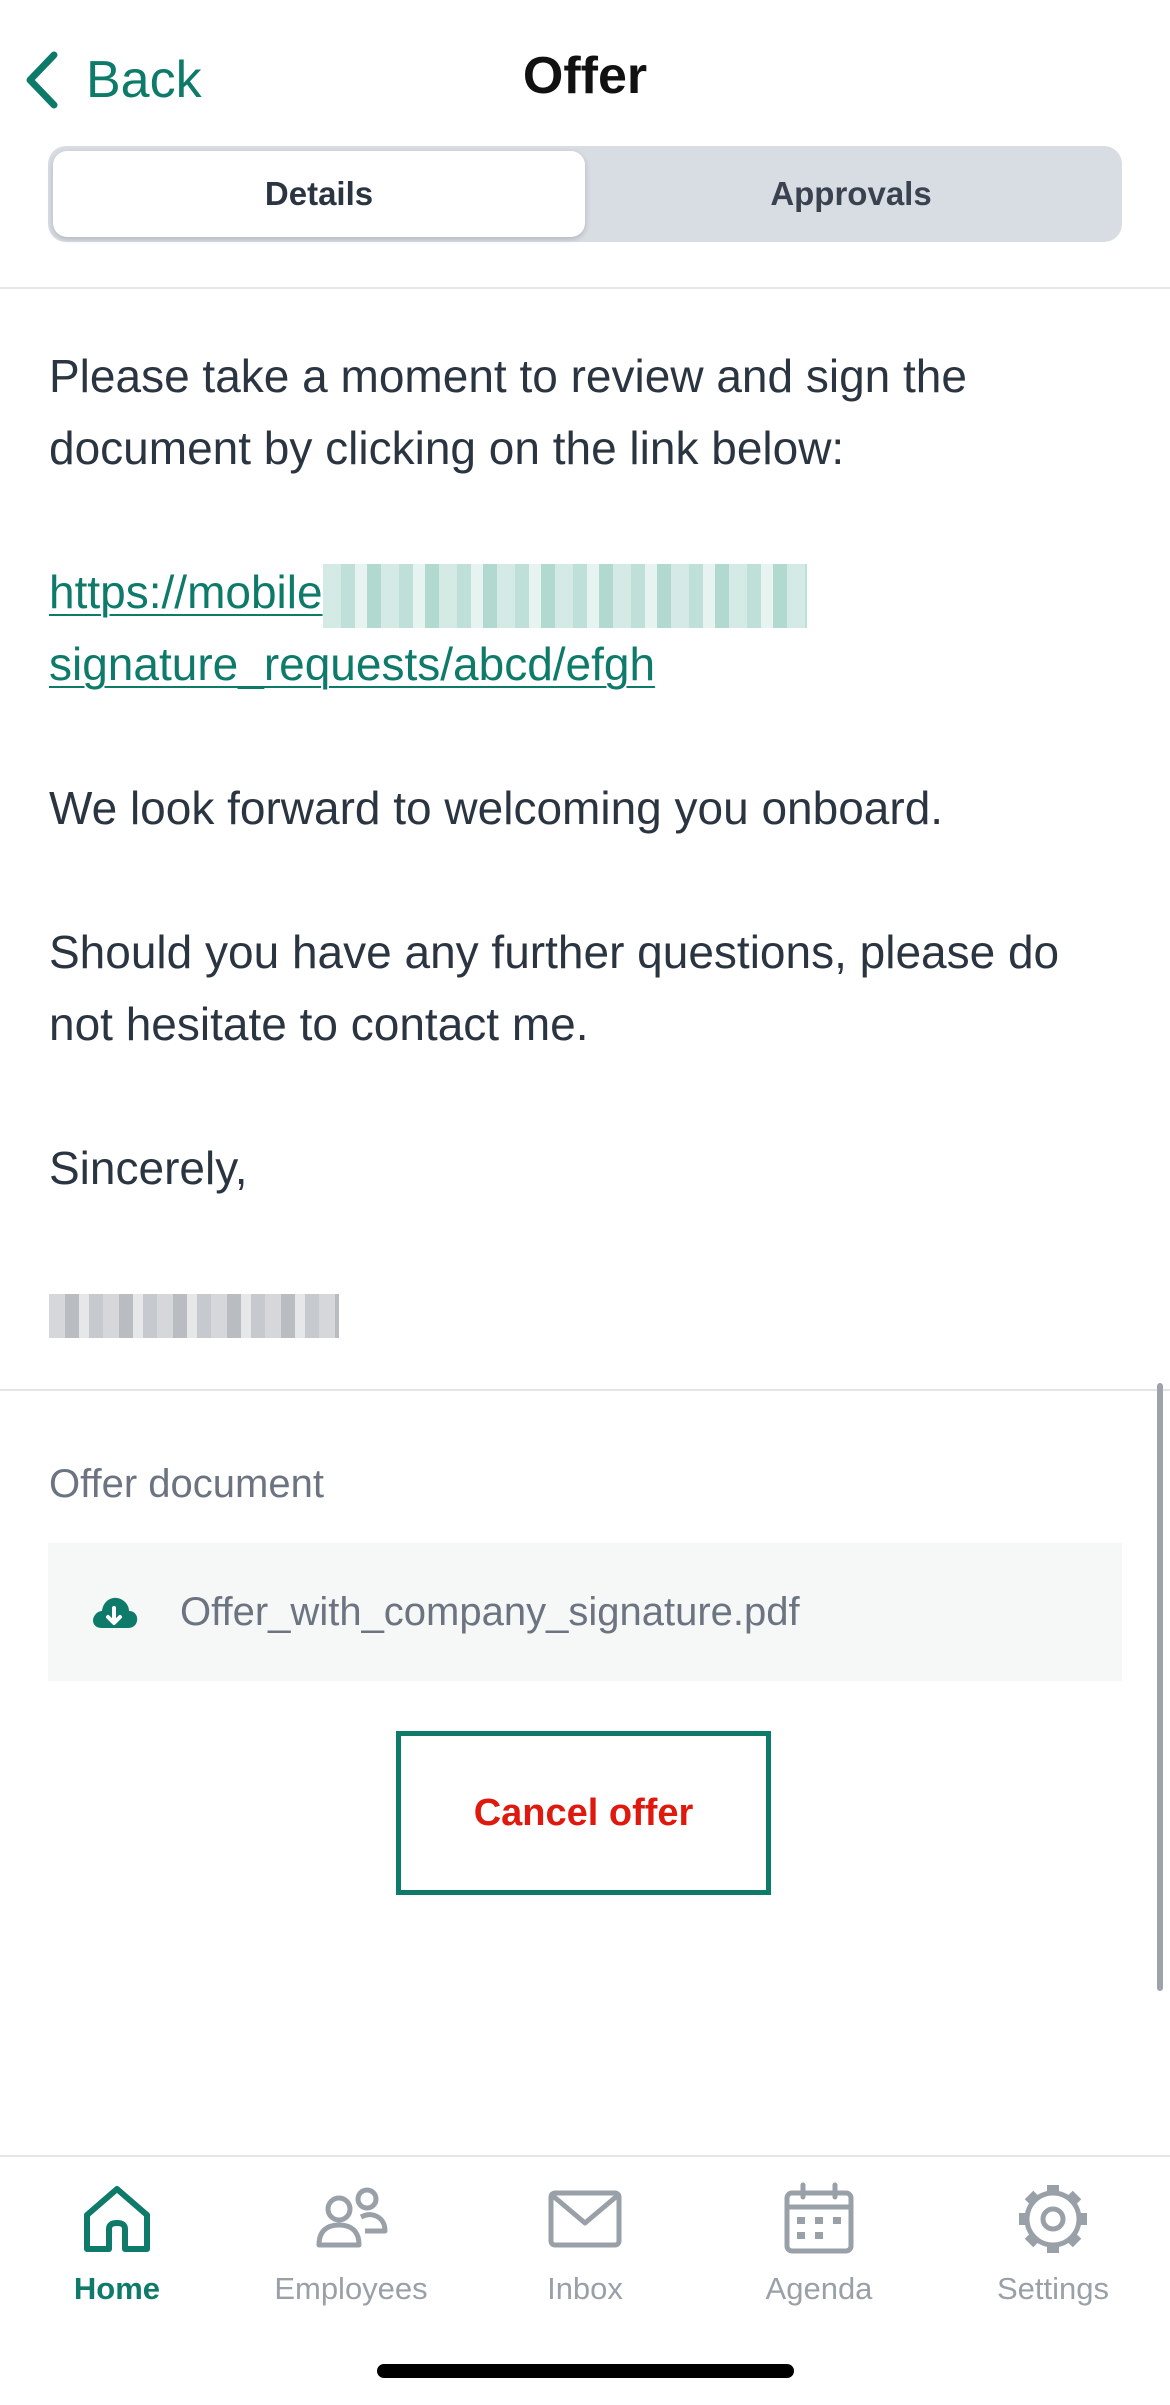 The image size is (1170, 2405). I want to click on segmented-control: Details Approvals, so click(585, 194).